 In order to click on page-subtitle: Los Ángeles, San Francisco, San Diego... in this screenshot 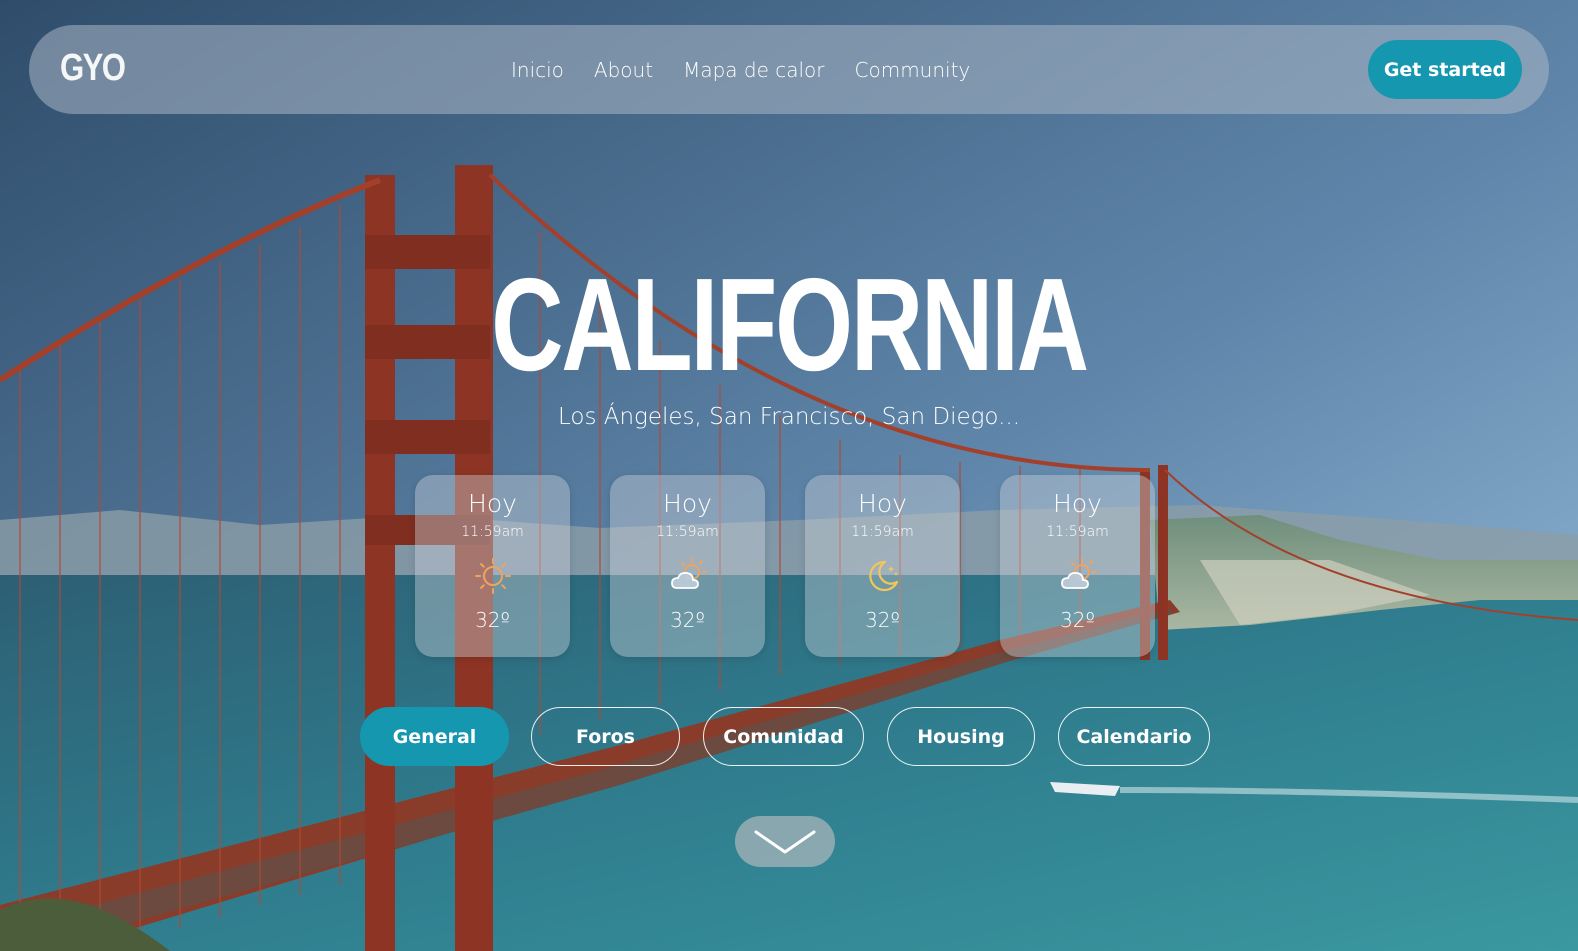, I will do `click(789, 417)`.